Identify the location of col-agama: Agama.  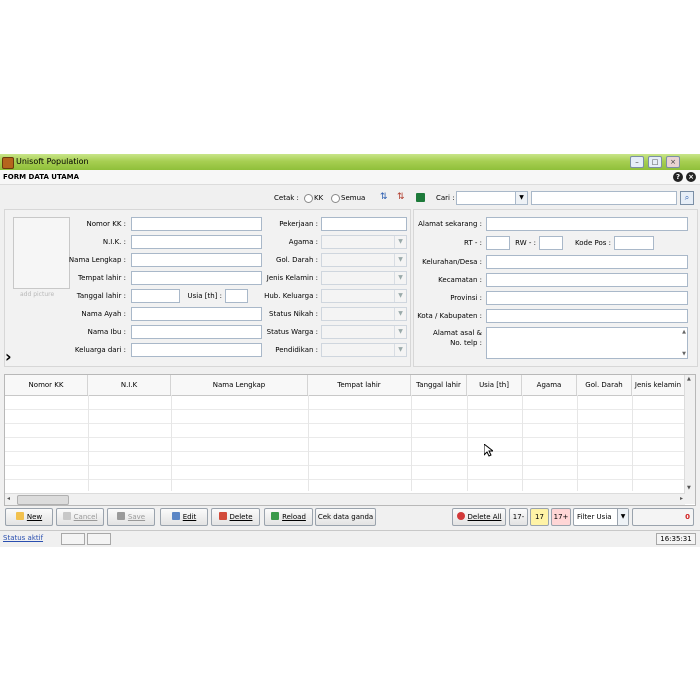
(549, 385).